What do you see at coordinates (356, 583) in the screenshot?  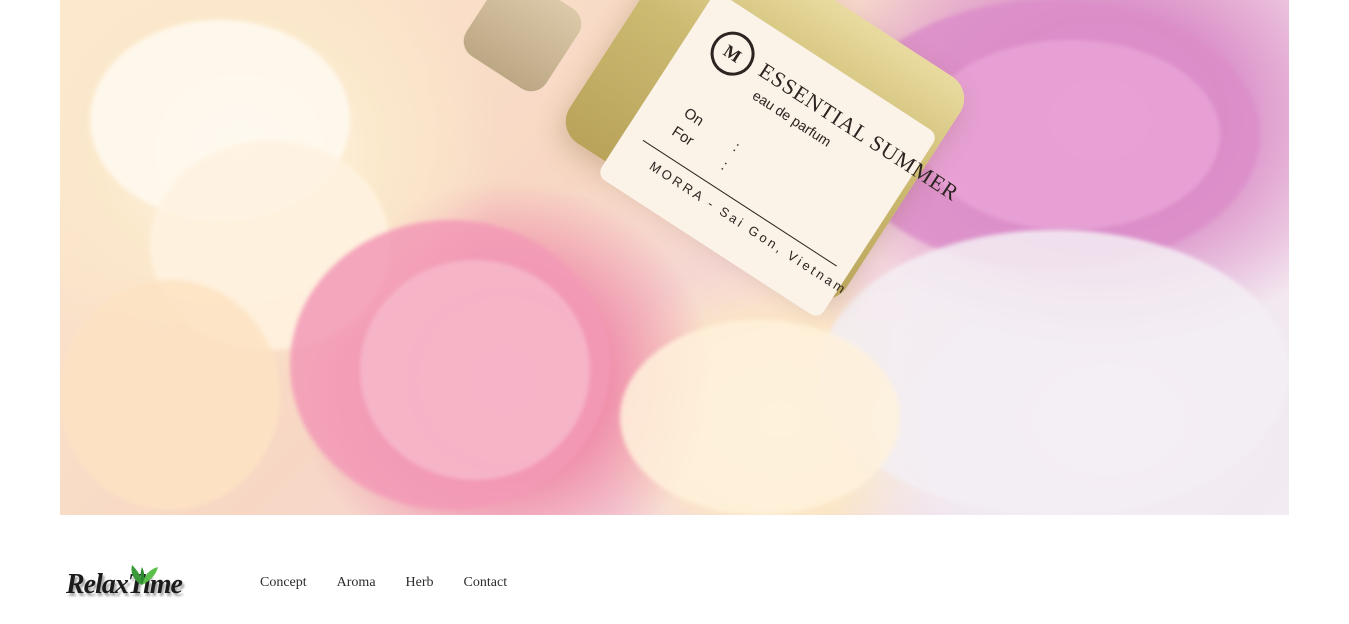 I see `nav-item-aroma: Aroma` at bounding box center [356, 583].